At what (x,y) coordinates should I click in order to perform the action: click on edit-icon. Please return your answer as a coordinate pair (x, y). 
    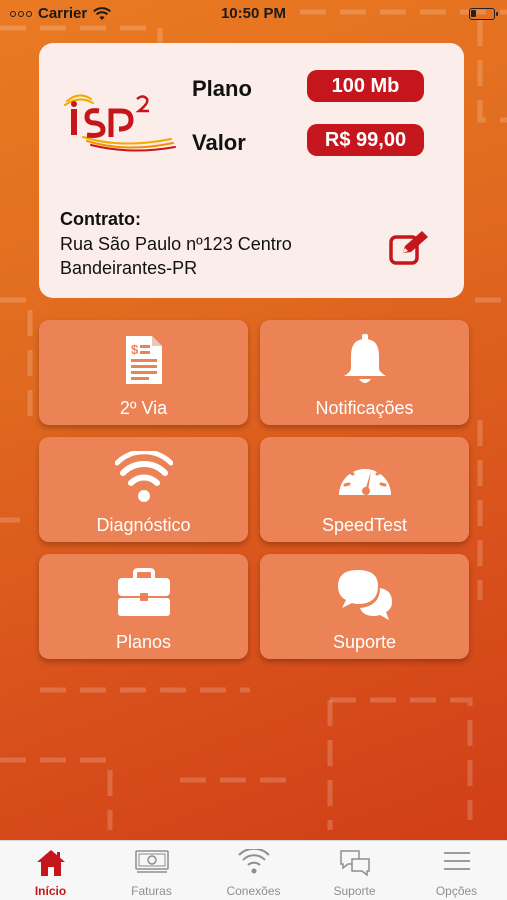
    Looking at the image, I should click on (408, 248).